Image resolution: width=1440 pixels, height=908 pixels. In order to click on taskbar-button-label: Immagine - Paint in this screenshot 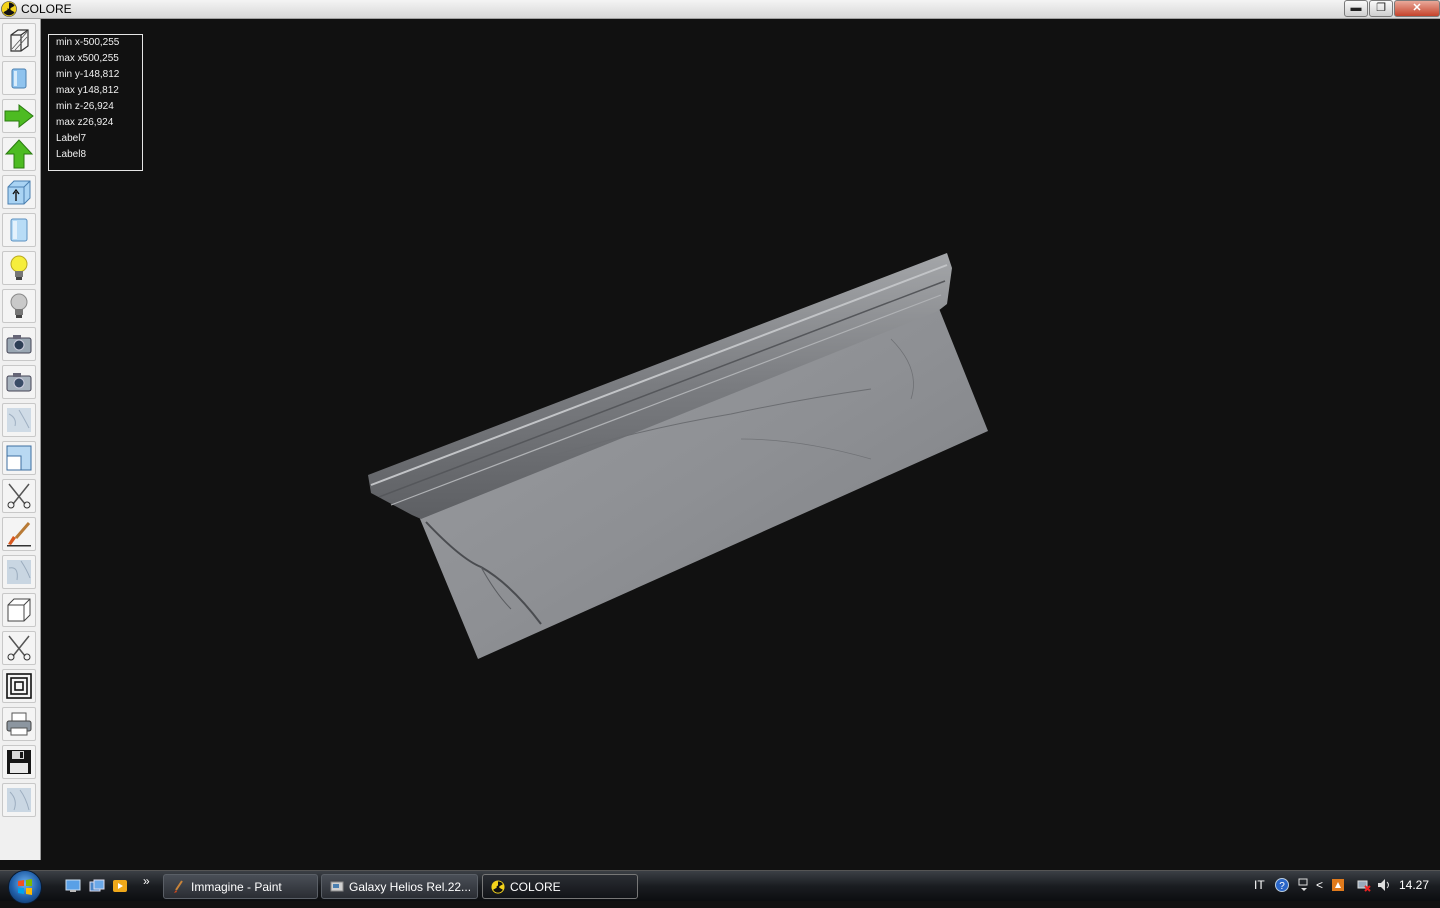, I will do `click(236, 887)`.